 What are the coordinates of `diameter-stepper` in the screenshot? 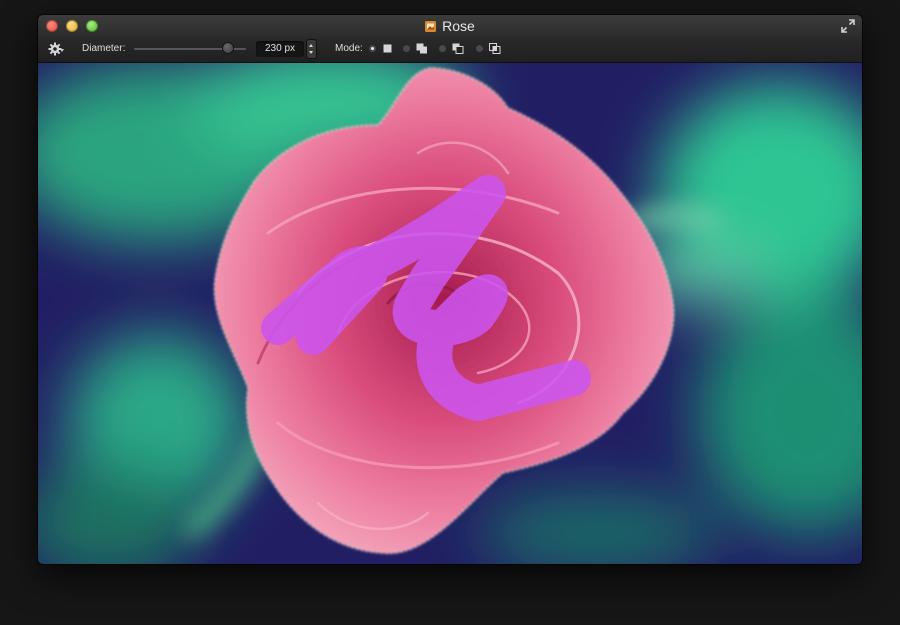 It's located at (311, 49).